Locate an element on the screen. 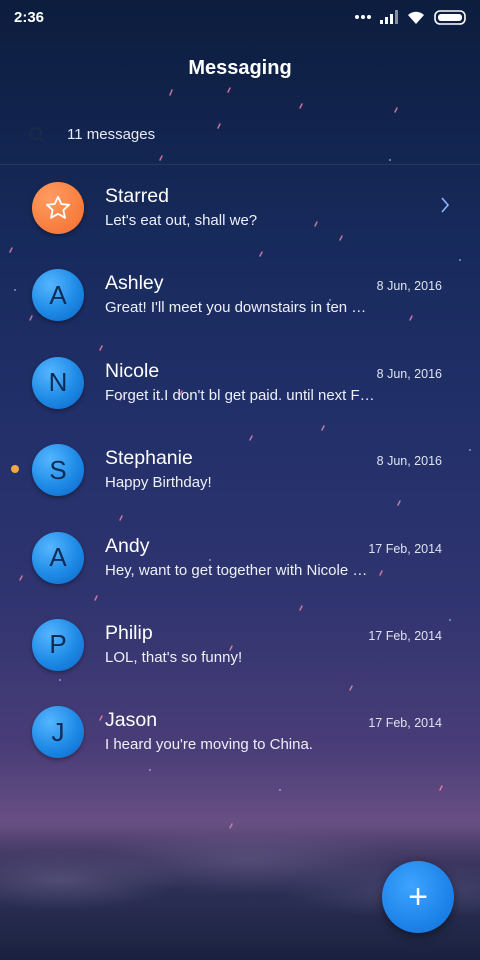 The image size is (480, 960). message-count: 11 messages is located at coordinates (111, 134).